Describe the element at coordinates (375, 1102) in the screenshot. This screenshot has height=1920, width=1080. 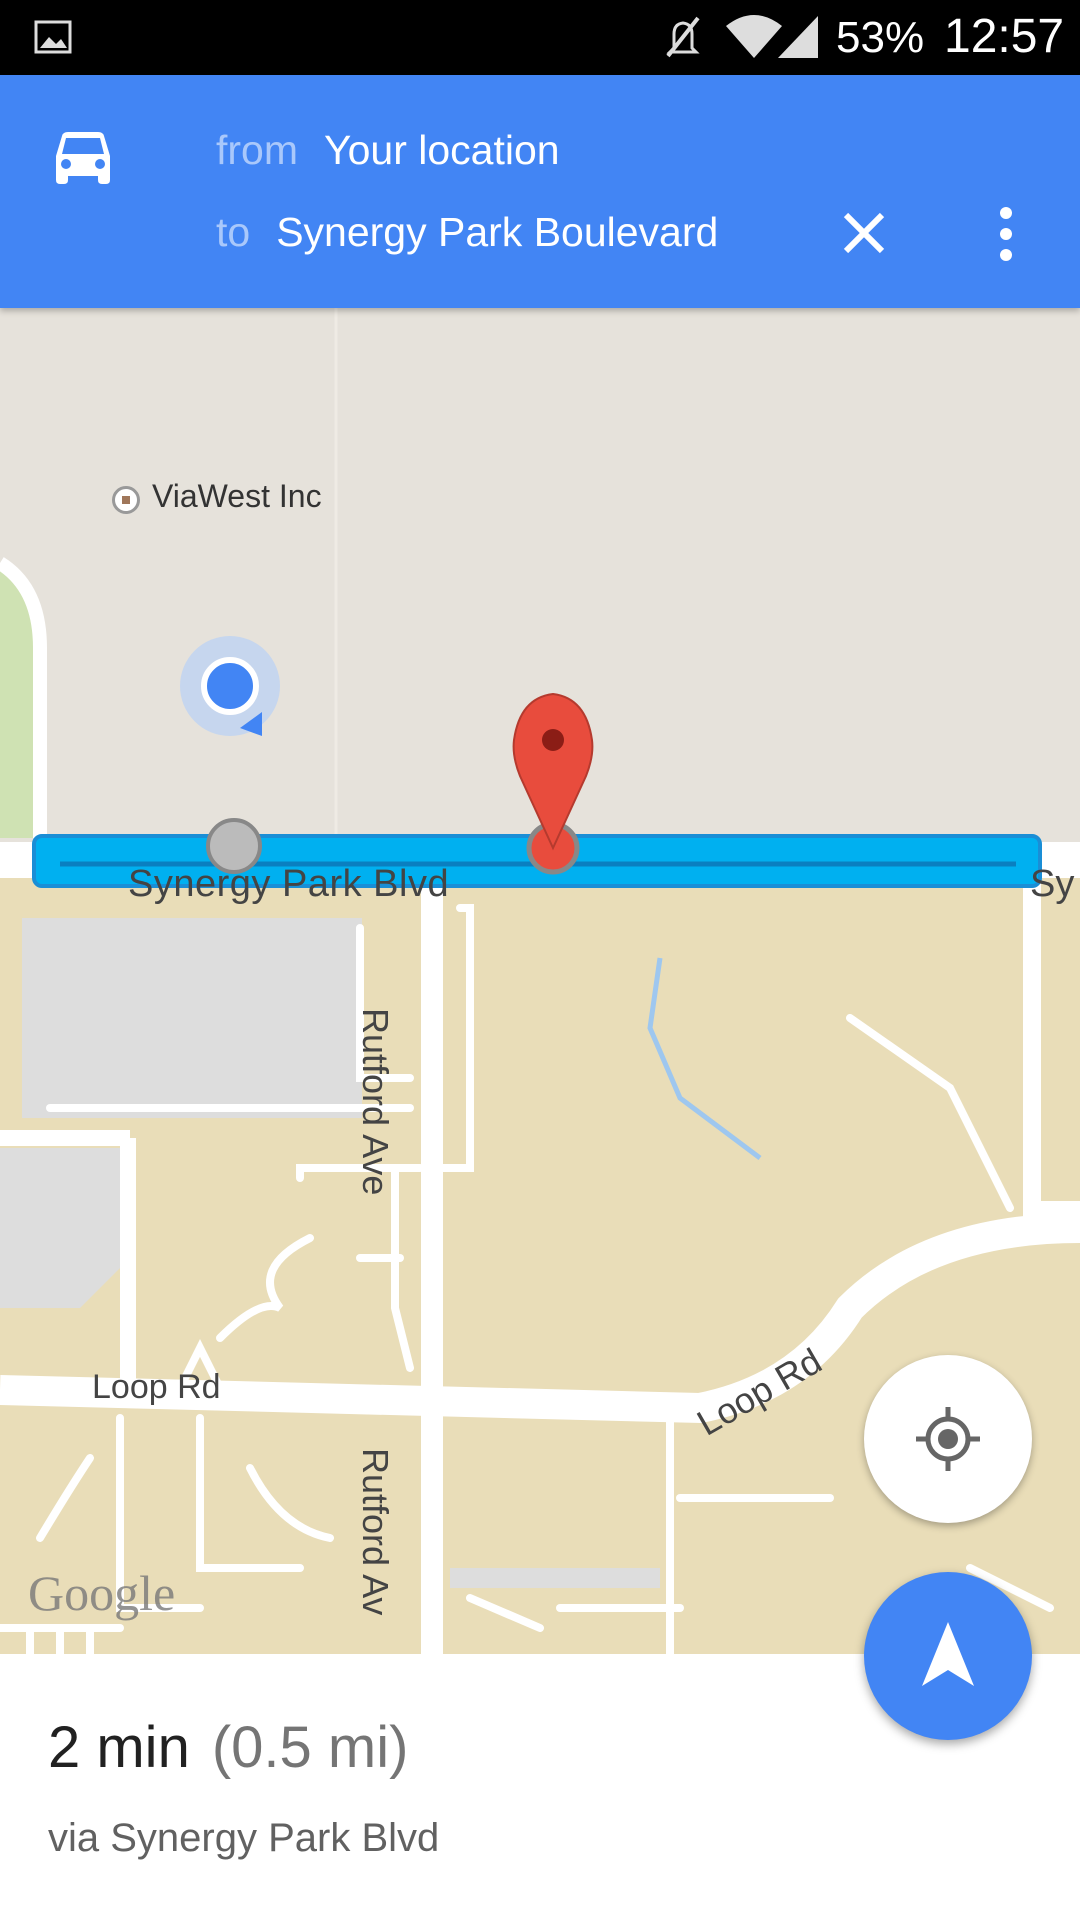
I see `street-label-rutford-1: Rutford Ave` at that location.